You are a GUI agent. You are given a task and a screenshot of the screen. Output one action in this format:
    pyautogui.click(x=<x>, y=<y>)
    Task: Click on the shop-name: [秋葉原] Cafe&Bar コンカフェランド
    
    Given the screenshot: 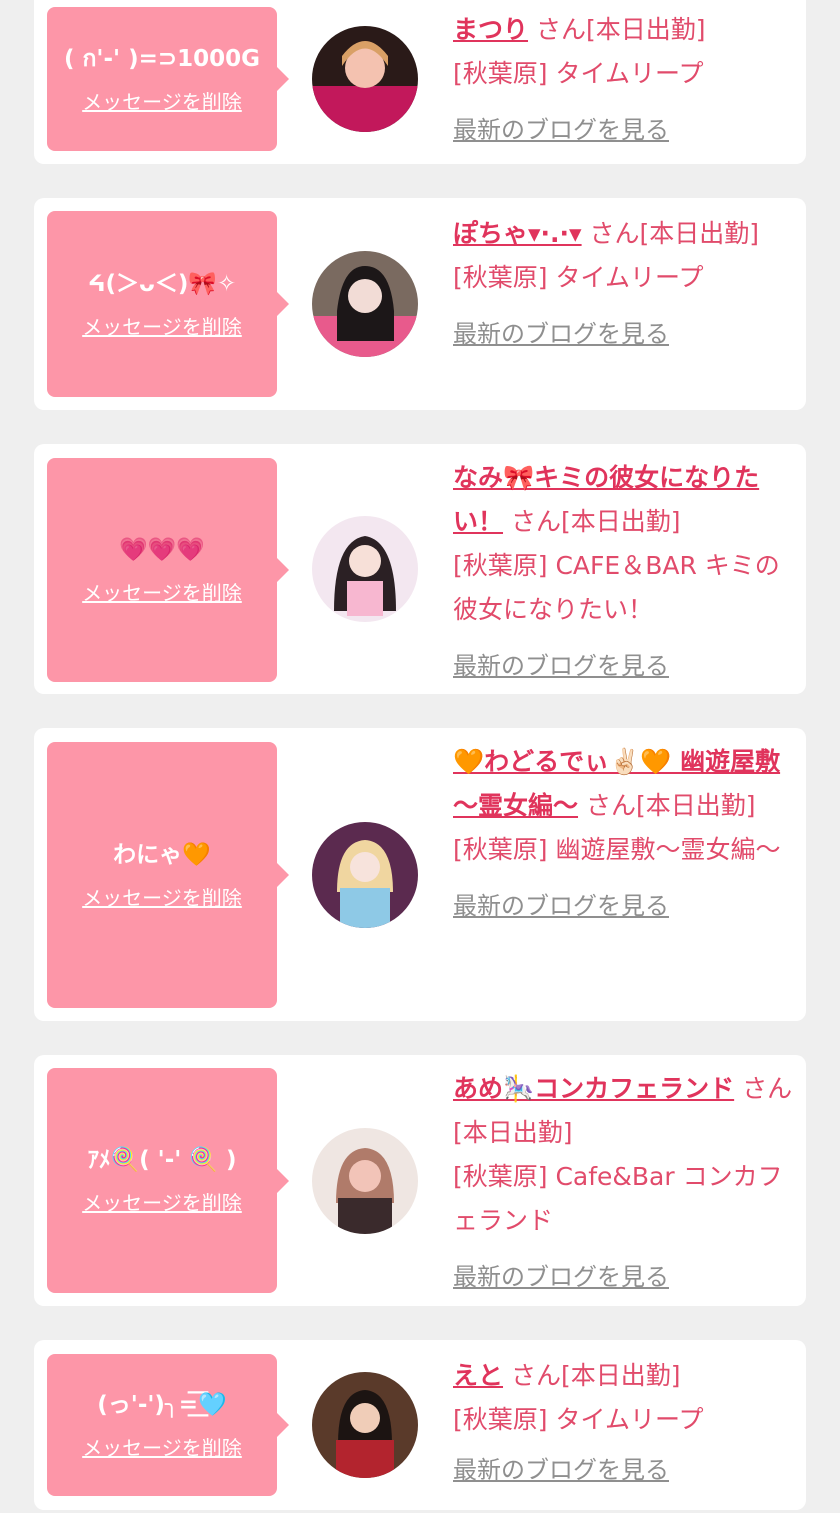 What is the action you would take?
    pyautogui.click(x=618, y=1198)
    